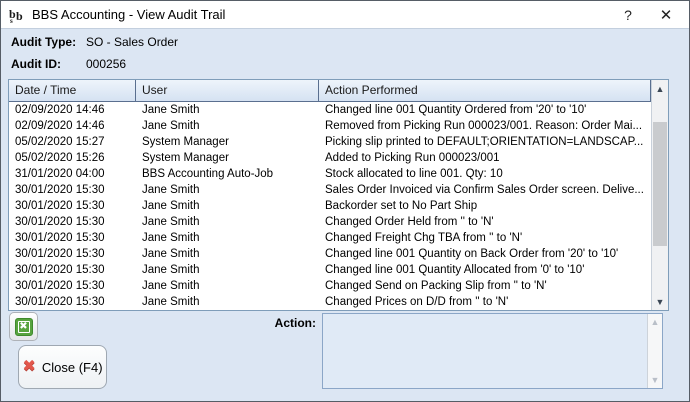 The height and width of the screenshot is (402, 690). I want to click on excel-export-icon, so click(23, 326).